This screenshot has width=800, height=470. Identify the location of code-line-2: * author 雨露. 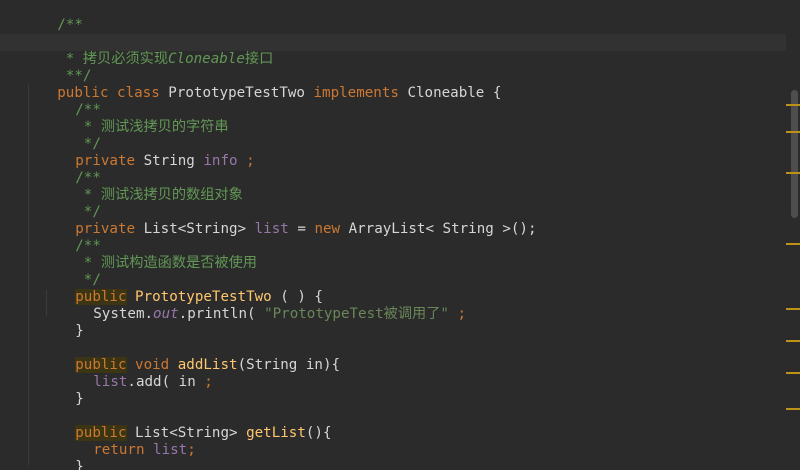
(395, 33).